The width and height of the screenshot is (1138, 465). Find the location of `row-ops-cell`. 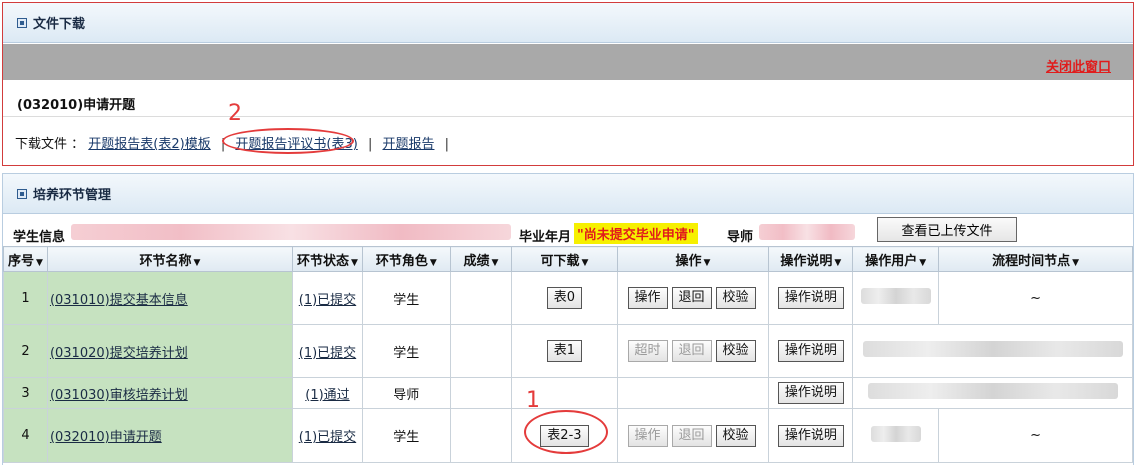

row-ops-cell is located at coordinates (693, 393).